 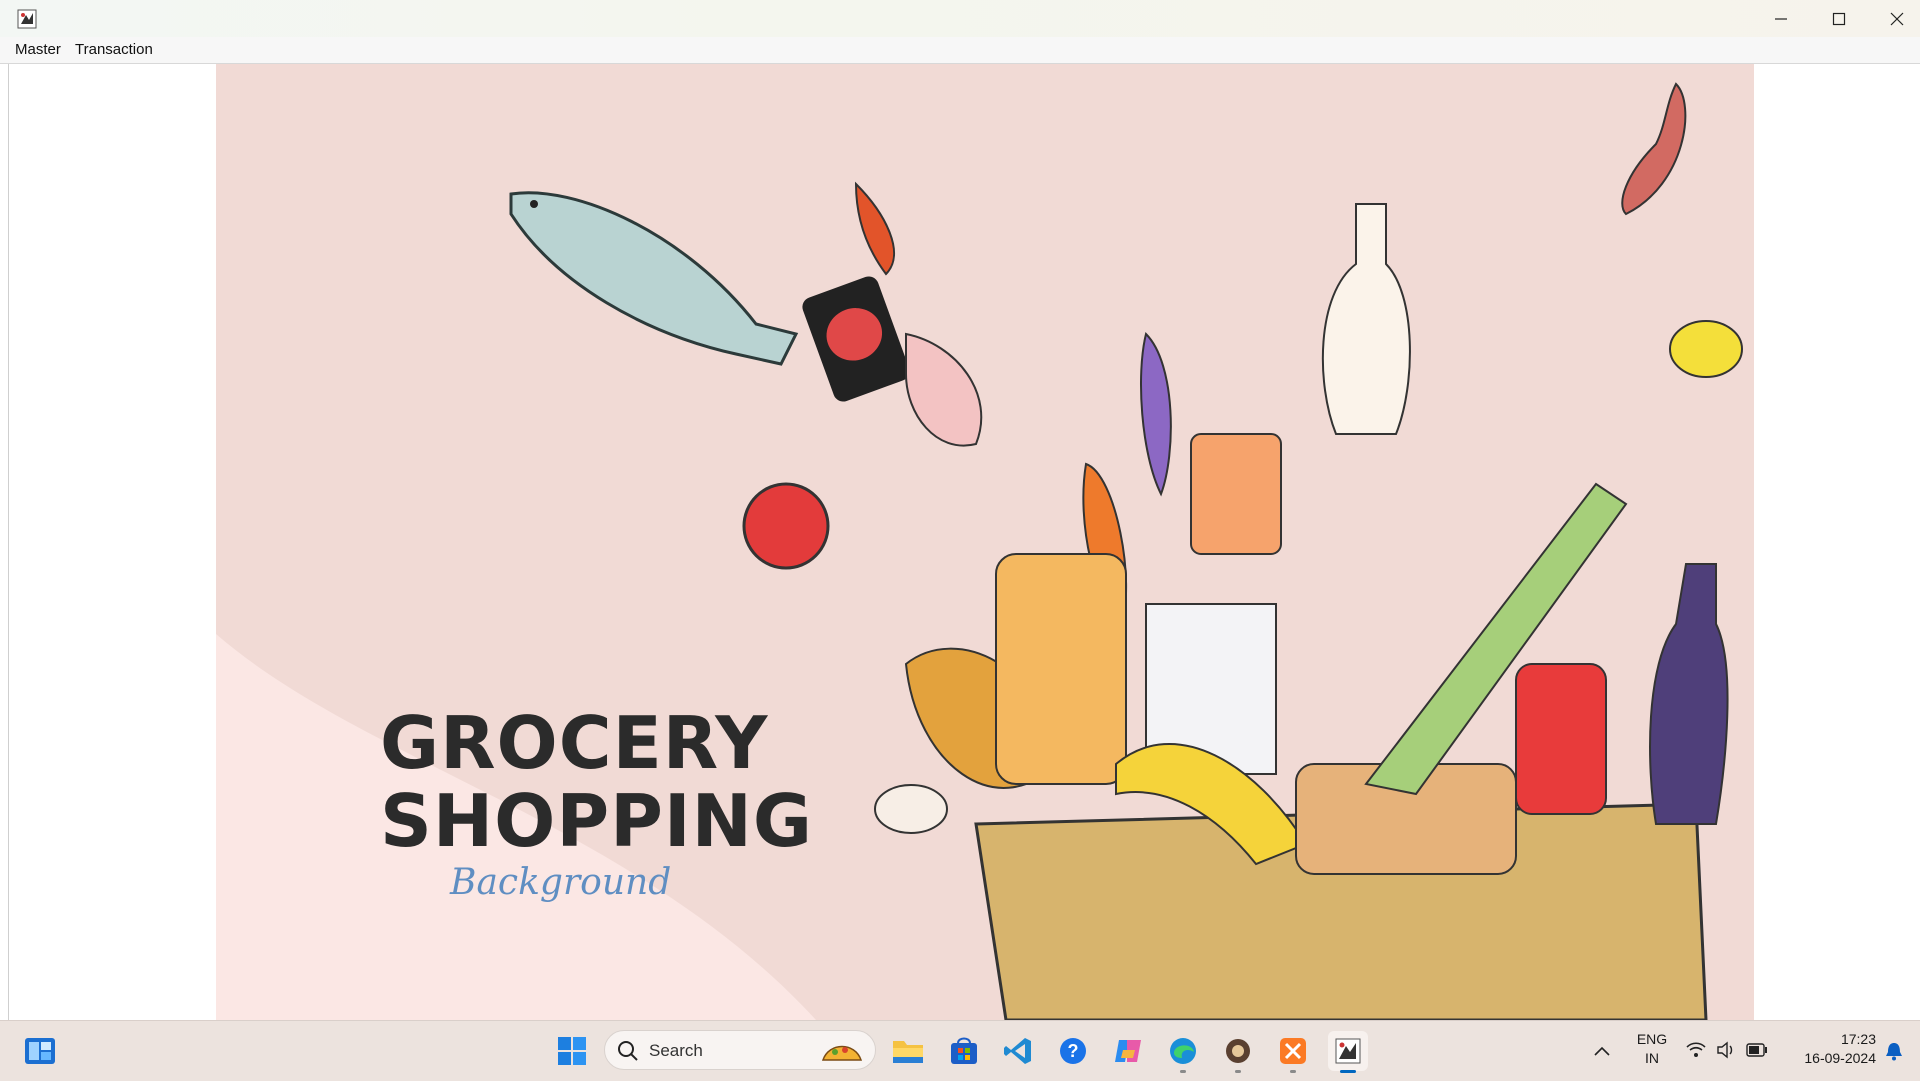 I want to click on taskbar-xampp, so click(x=1293, y=1052).